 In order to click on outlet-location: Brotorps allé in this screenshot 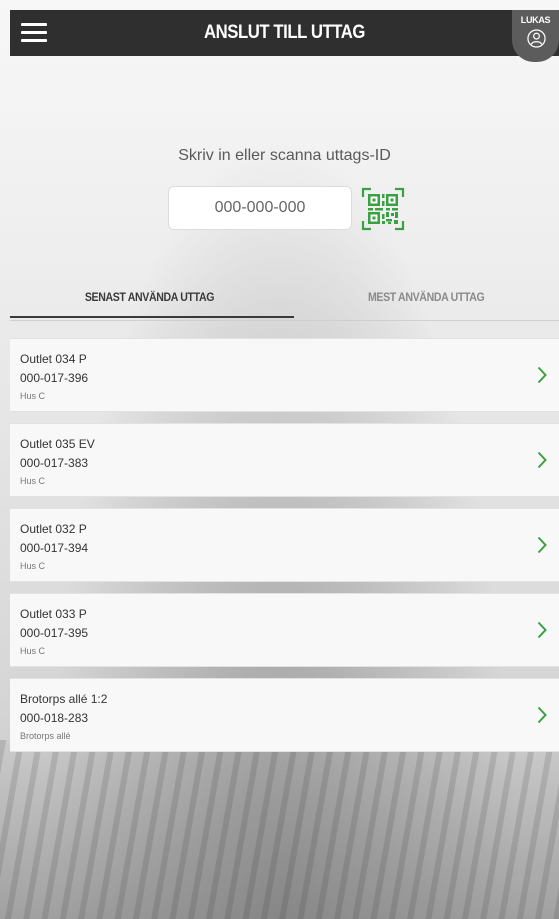, I will do `click(45, 736)`.